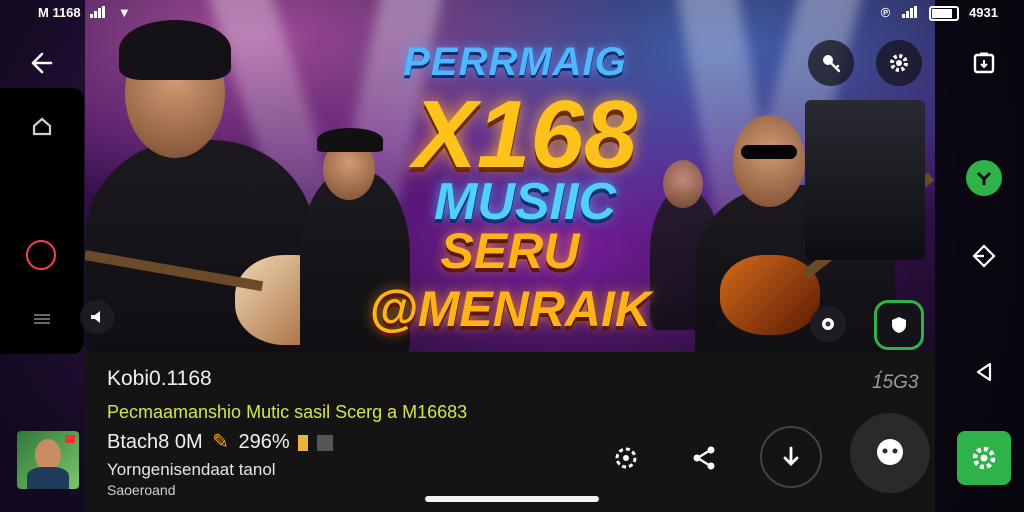 The image size is (1024, 512). Describe the element at coordinates (769, 152) in the screenshot. I see `sunglasses` at that location.